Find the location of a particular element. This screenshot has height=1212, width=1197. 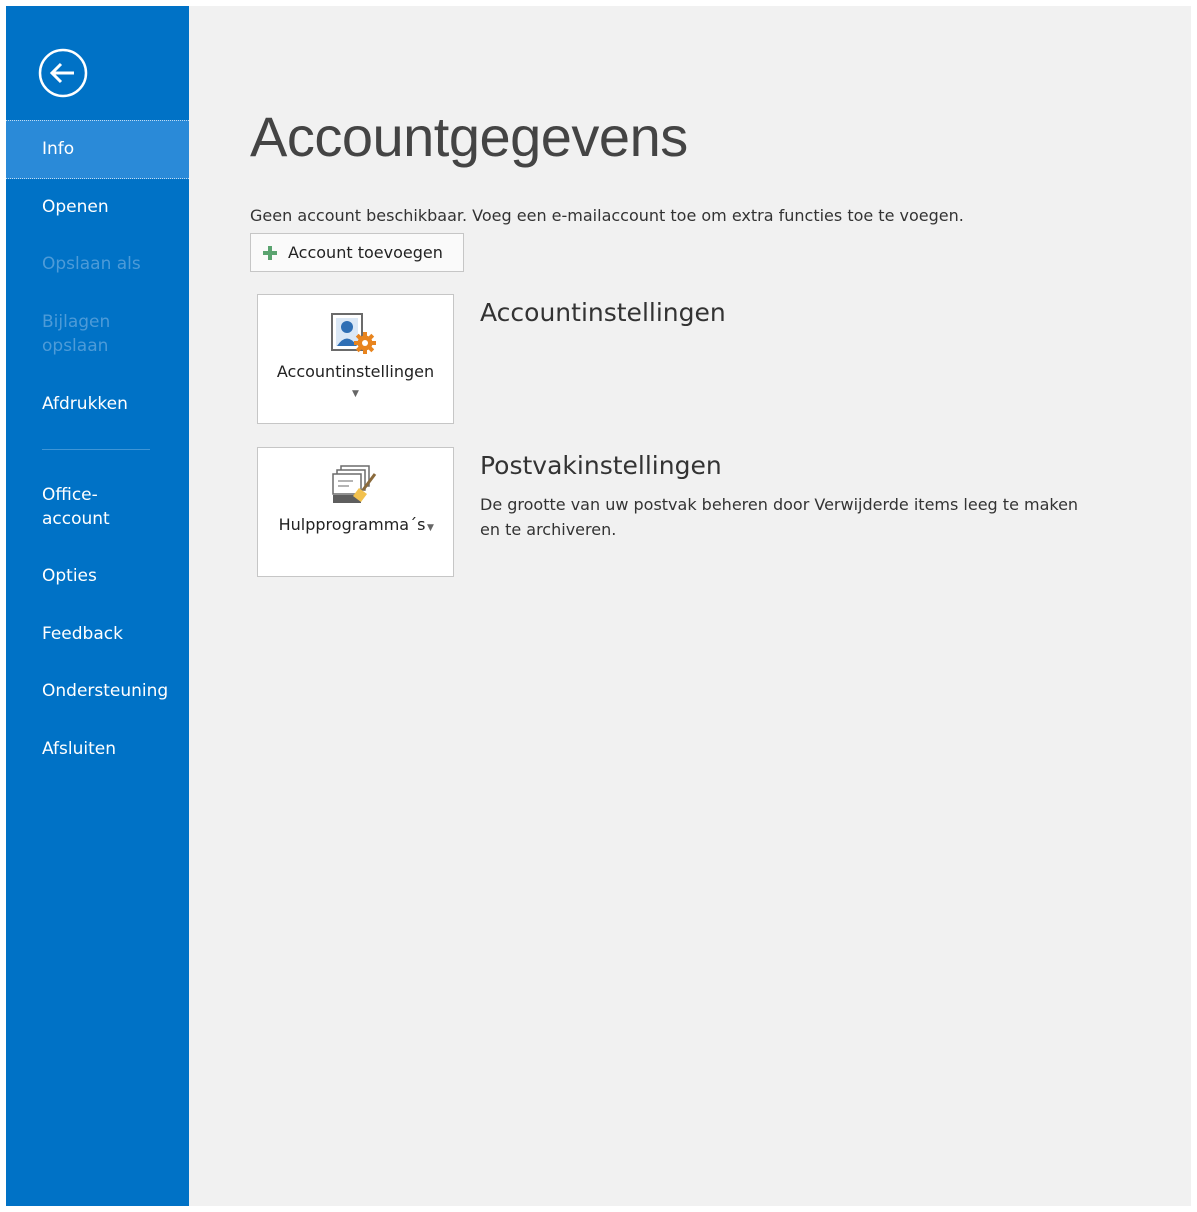

sidebar-item-label: Afdrukken is located at coordinates (85, 404).